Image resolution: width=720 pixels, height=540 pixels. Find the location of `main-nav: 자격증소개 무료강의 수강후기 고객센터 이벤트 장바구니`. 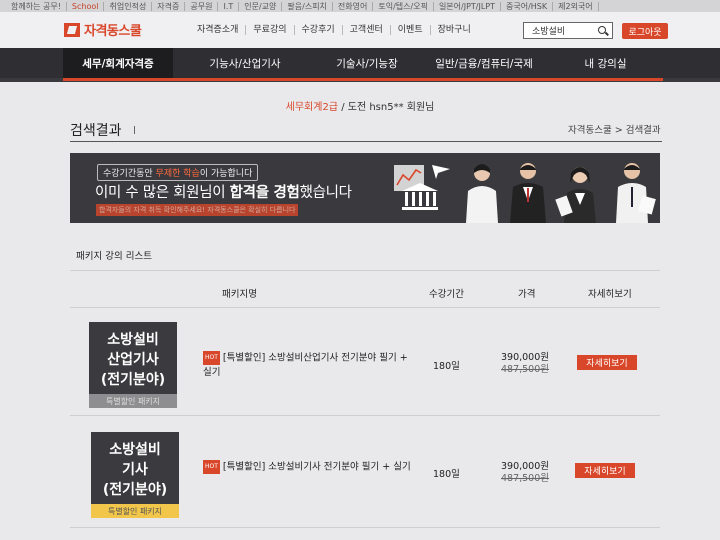

main-nav: 자격증소개 무료강의 수강후기 고객센터 이벤트 장바구니 is located at coordinates (334, 30).